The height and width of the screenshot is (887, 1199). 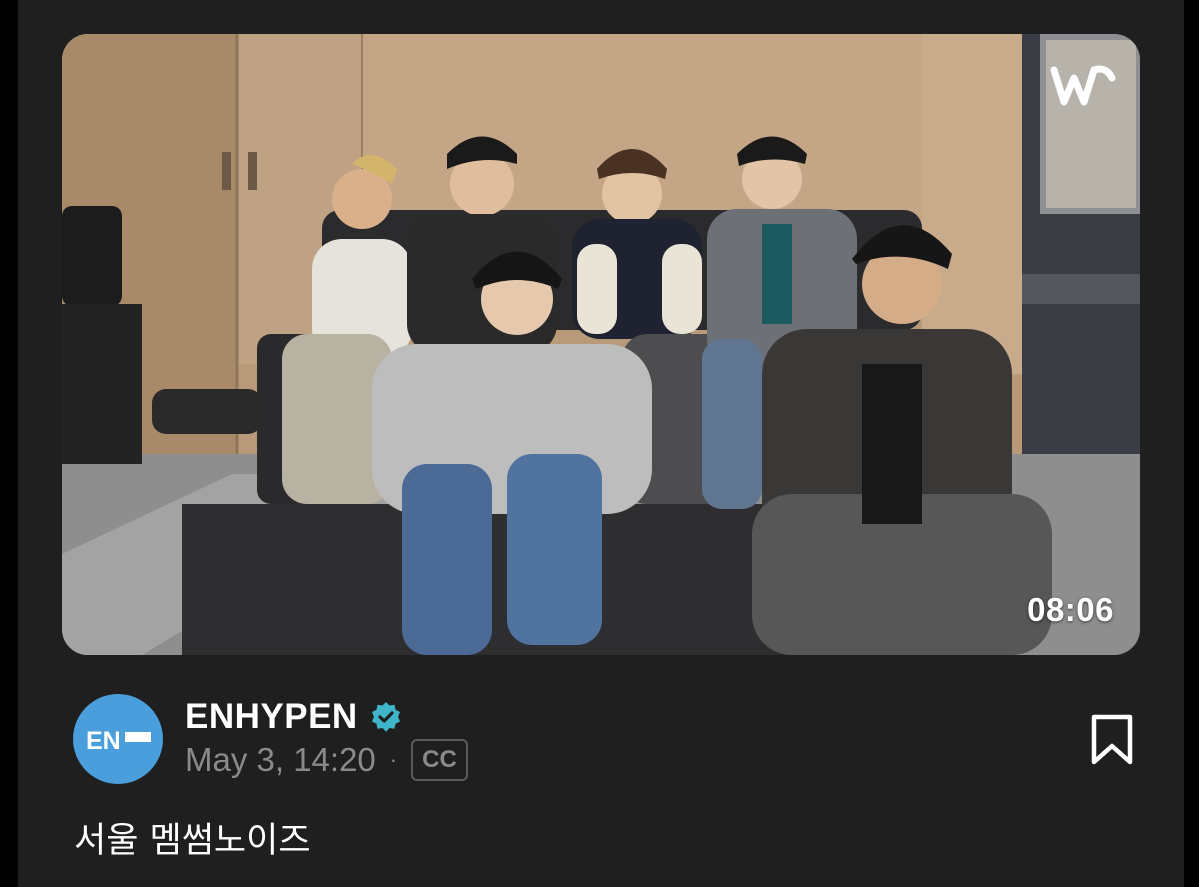 I want to click on post-caption: 서울 멤썸노이즈, so click(x=192, y=841).